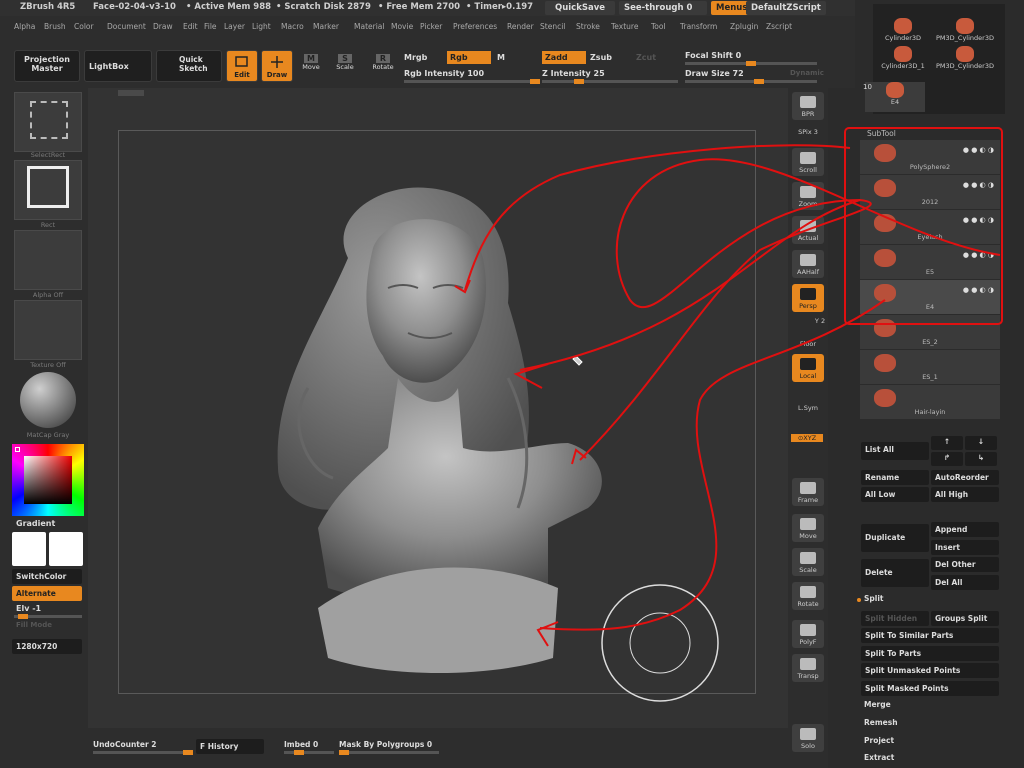 Image resolution: width=1024 pixels, height=768 pixels. I want to click on f-history-button: F History, so click(230, 746).